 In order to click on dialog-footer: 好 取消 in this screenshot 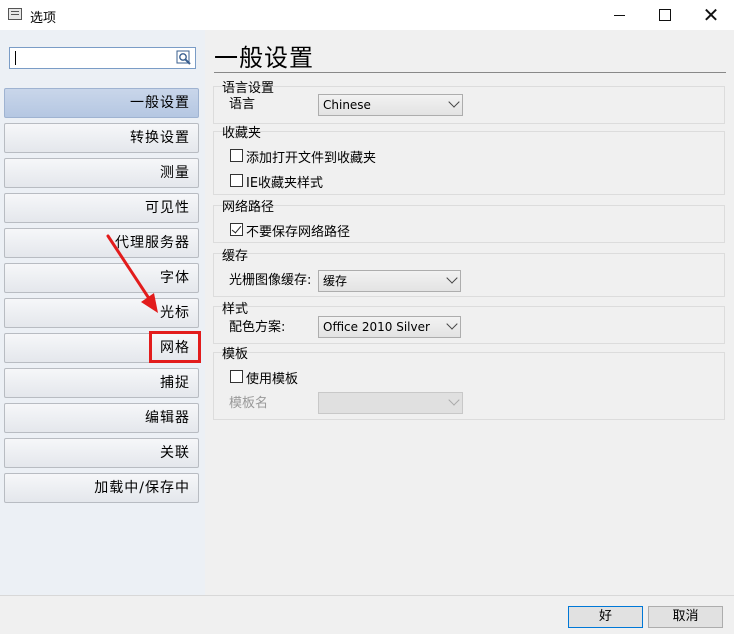, I will do `click(367, 614)`.